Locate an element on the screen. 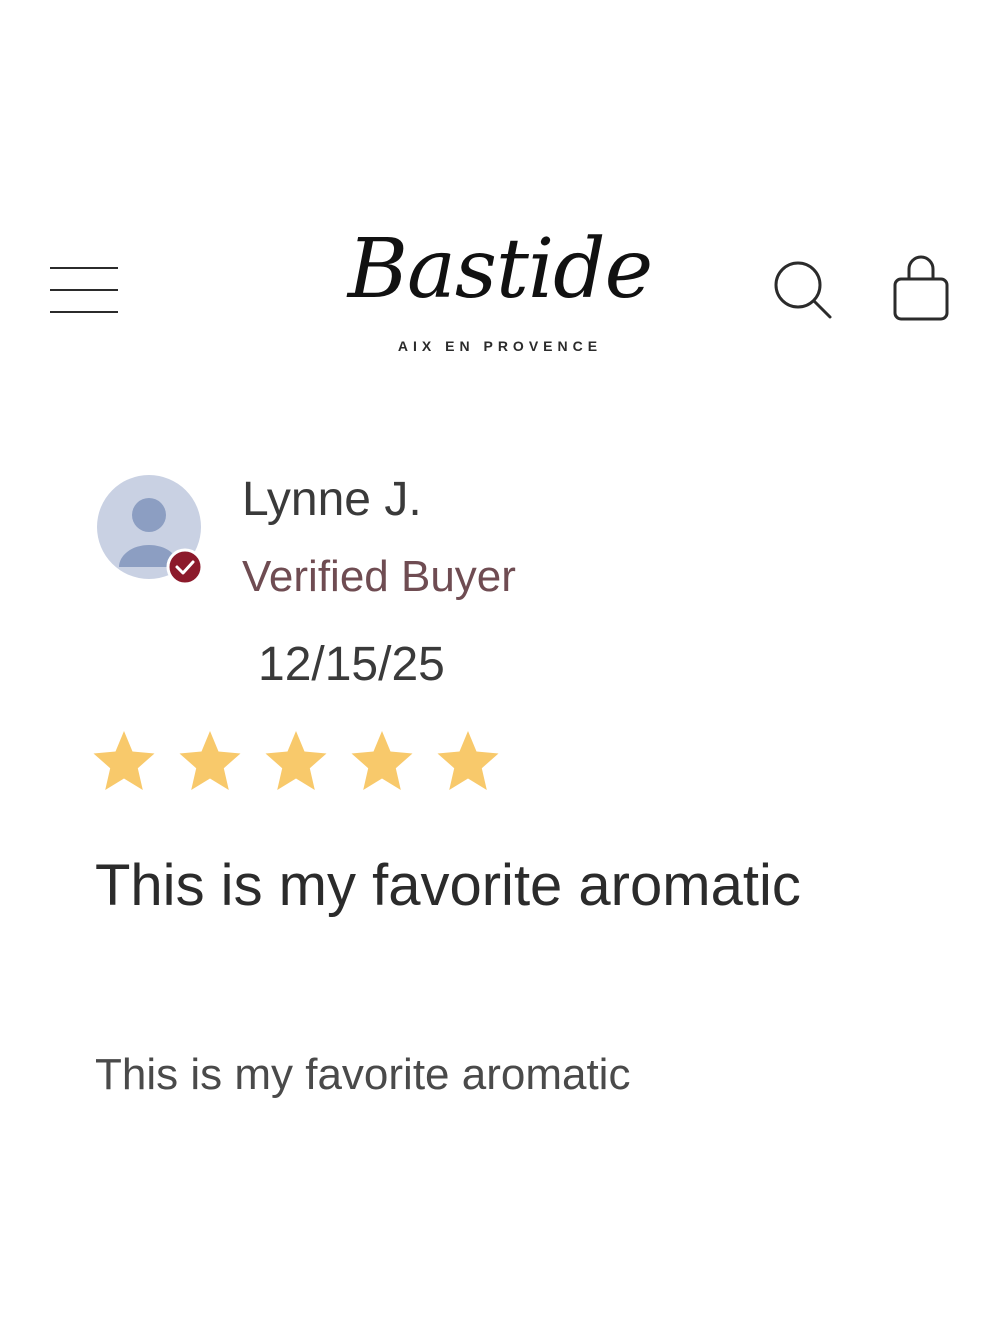  verified-buyer-label: Verified Buyer is located at coordinates (379, 576).